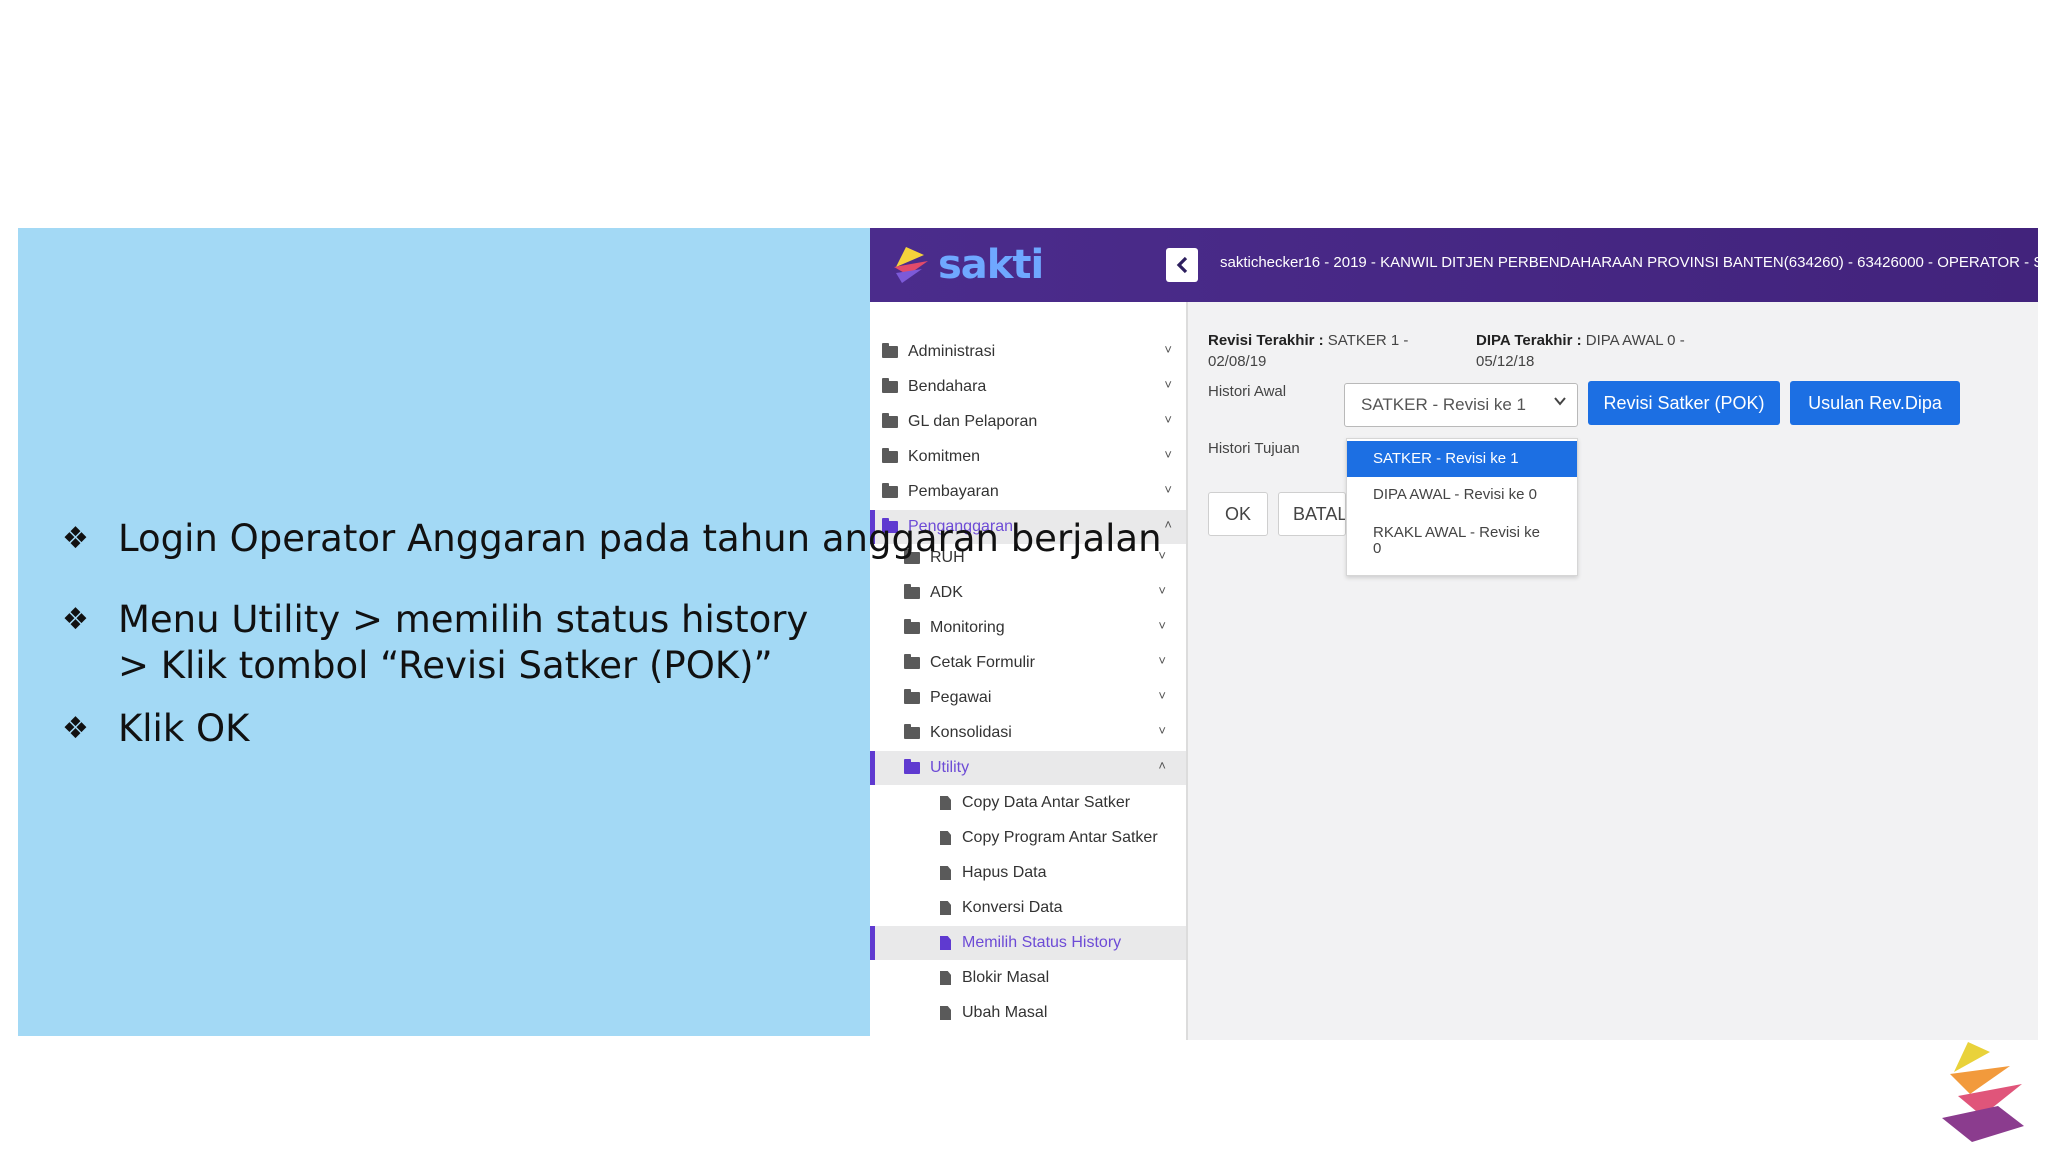 The image size is (2048, 1152). I want to click on sidebar-item-label: Bendahara, so click(947, 386).